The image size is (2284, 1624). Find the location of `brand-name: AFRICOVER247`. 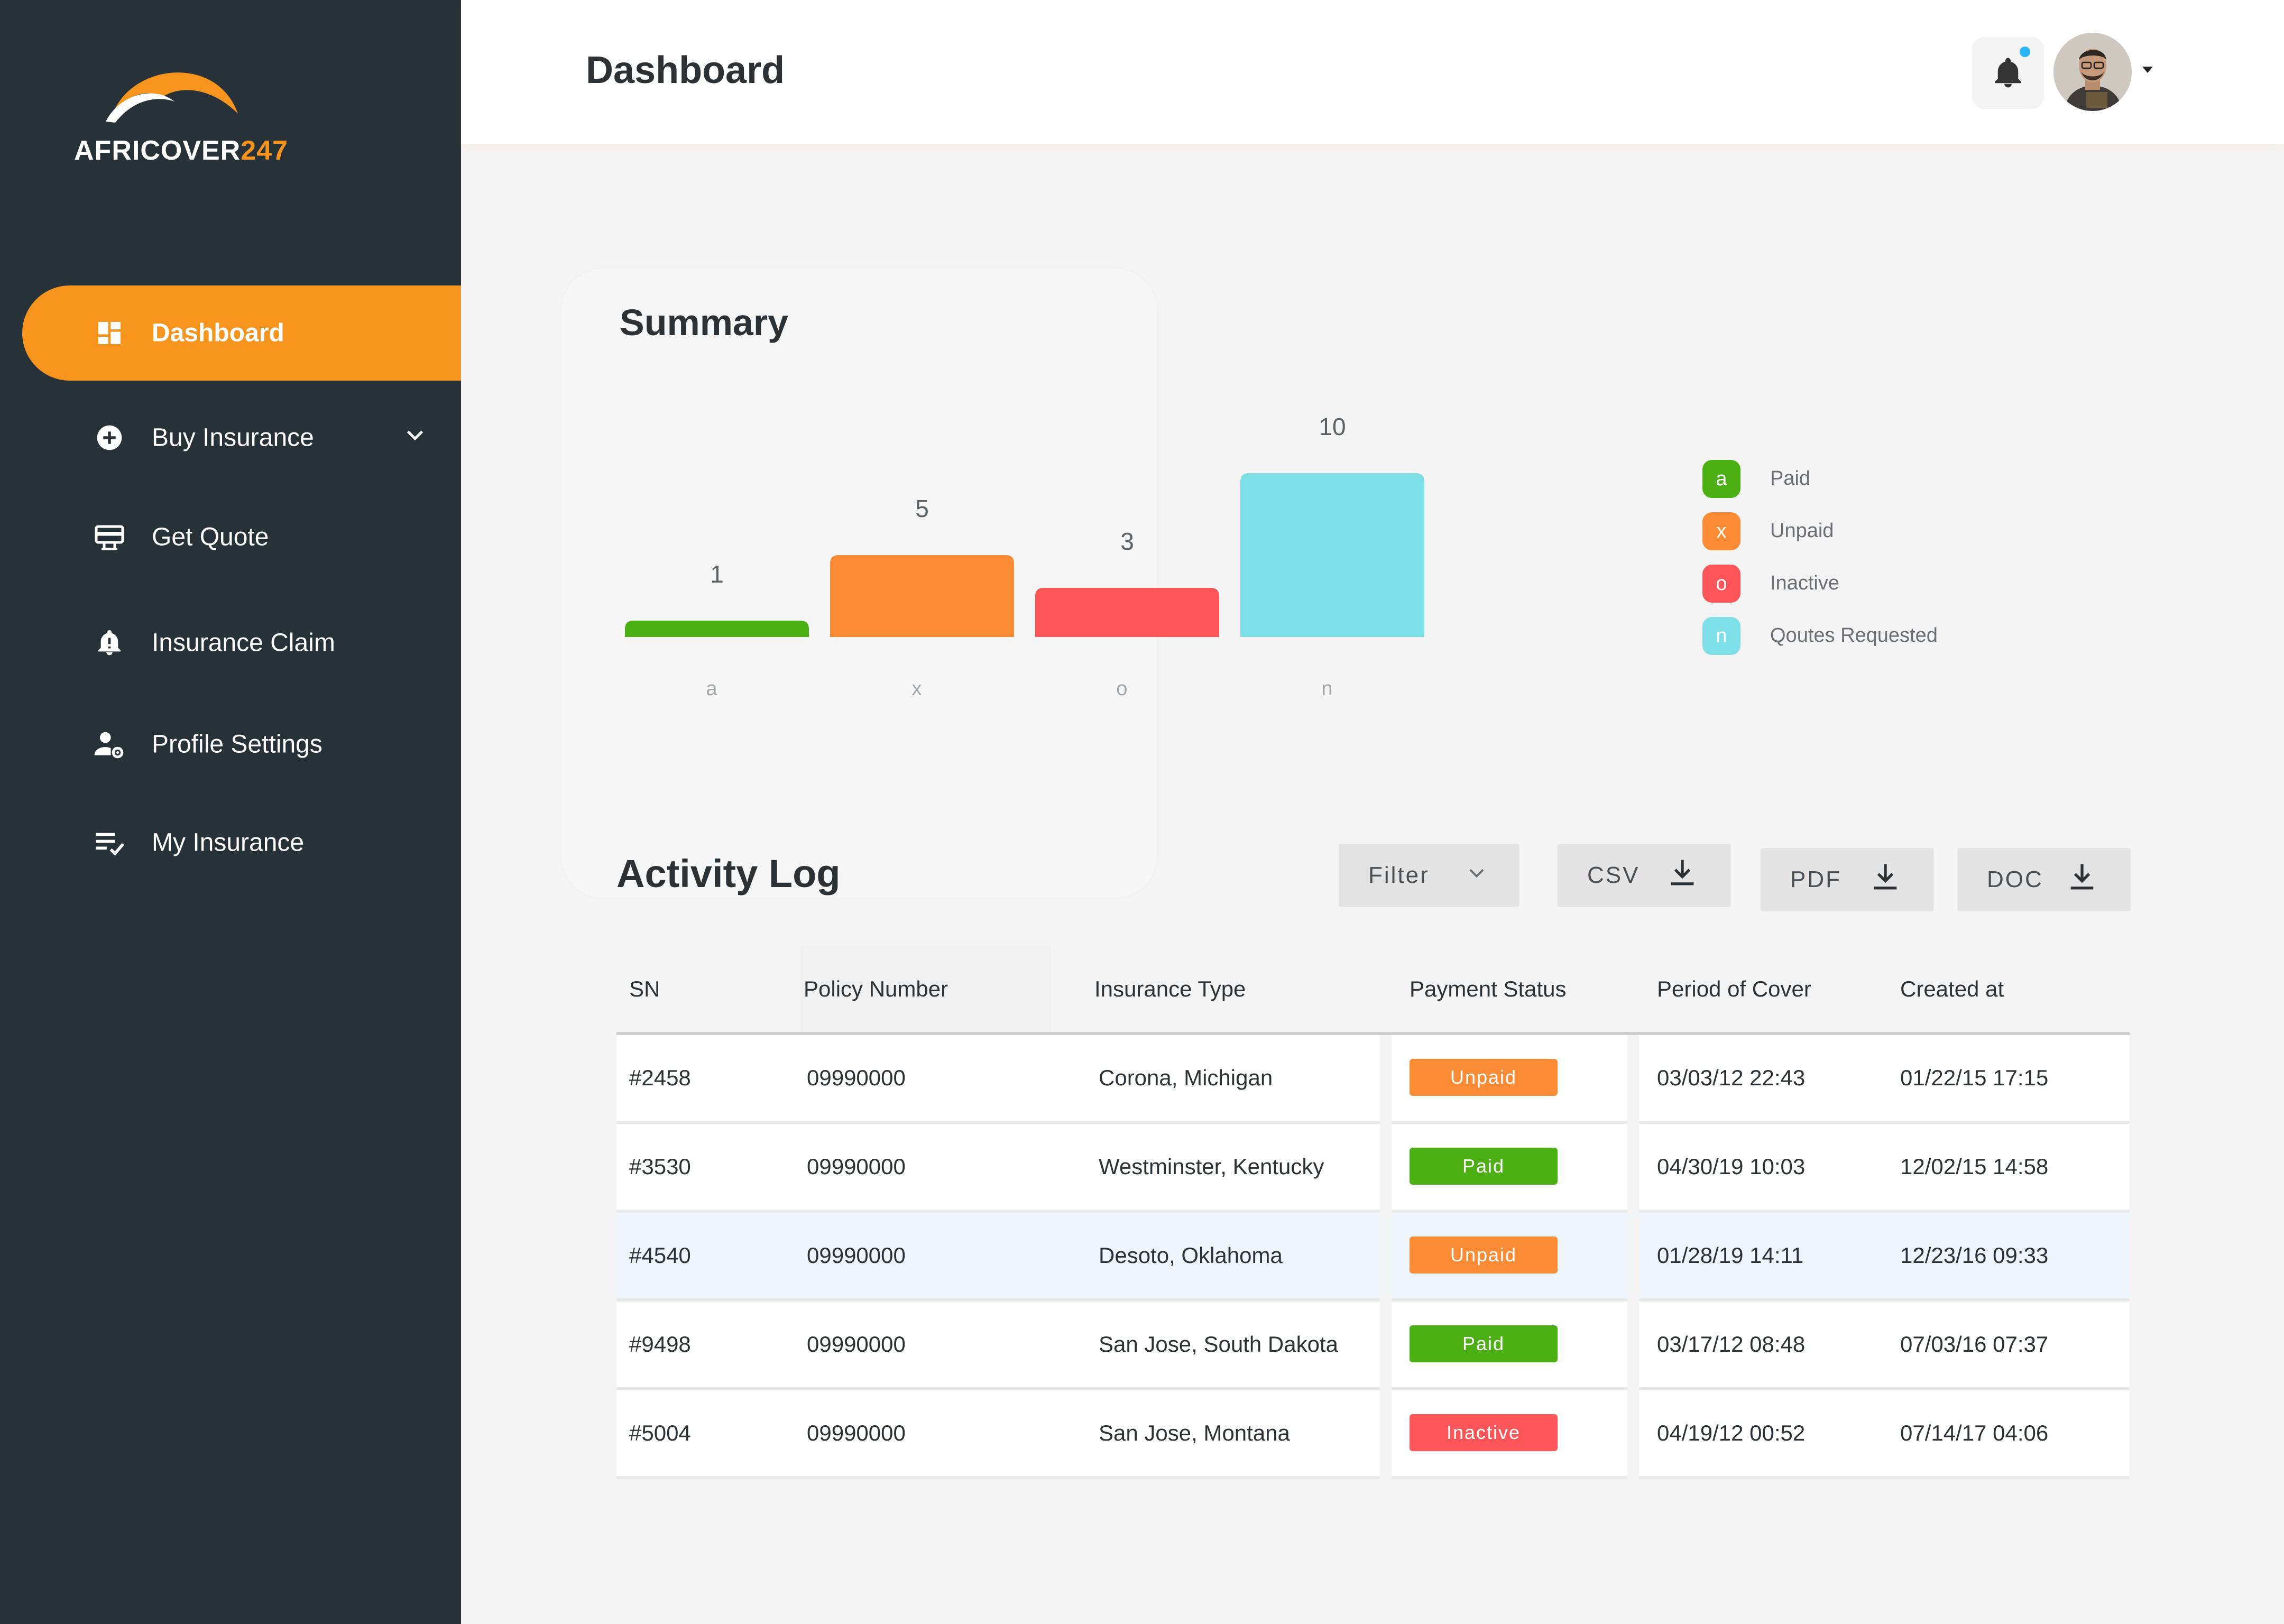

brand-name: AFRICOVER247 is located at coordinates (181, 150).